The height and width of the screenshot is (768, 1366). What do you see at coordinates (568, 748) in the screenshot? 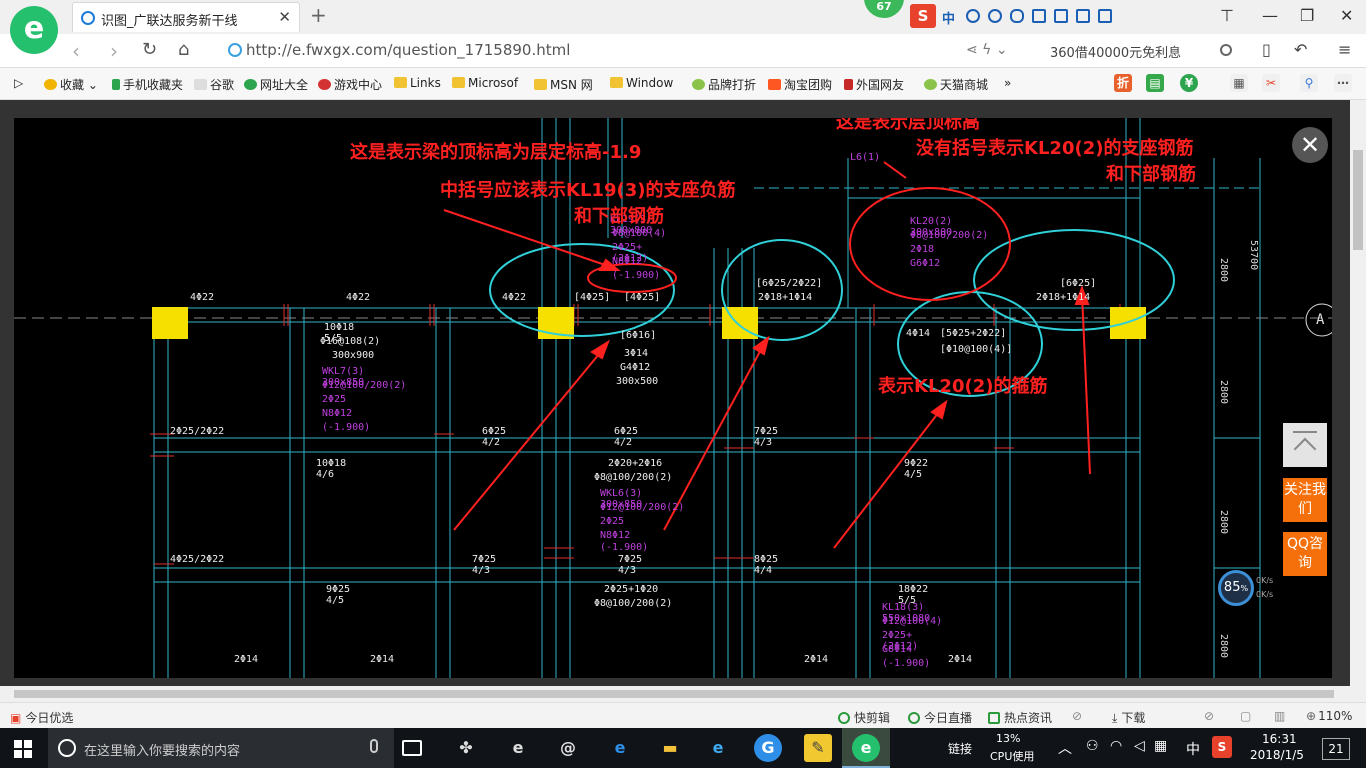
I see `spiral-icon: @` at bounding box center [568, 748].